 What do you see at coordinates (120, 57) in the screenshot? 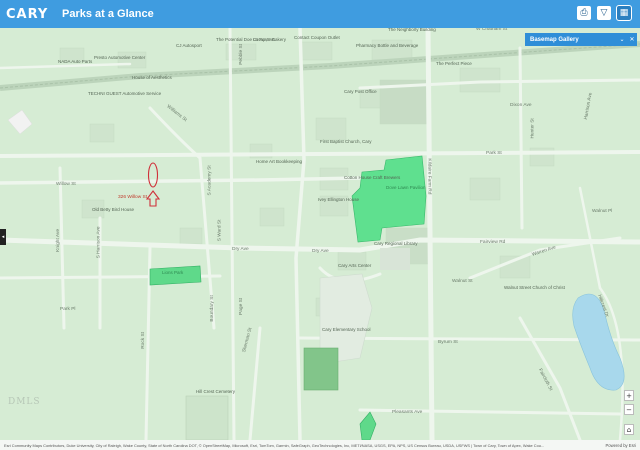
I see `place-label: Presto Automotive Center` at bounding box center [120, 57].